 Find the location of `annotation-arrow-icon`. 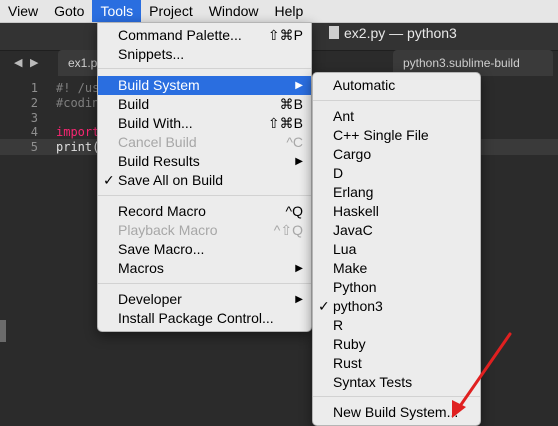

annotation-arrow-icon is located at coordinates (482, 375).